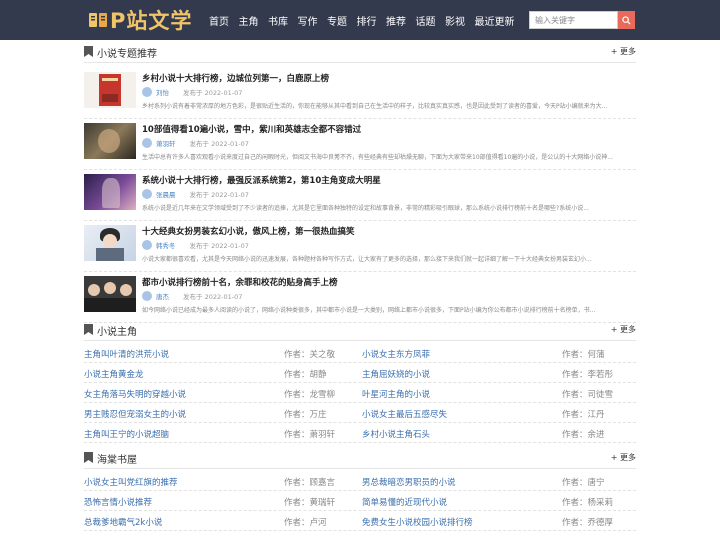 This screenshot has height=540, width=720. I want to click on nav-recent-updates: 最近更新, so click(495, 20).